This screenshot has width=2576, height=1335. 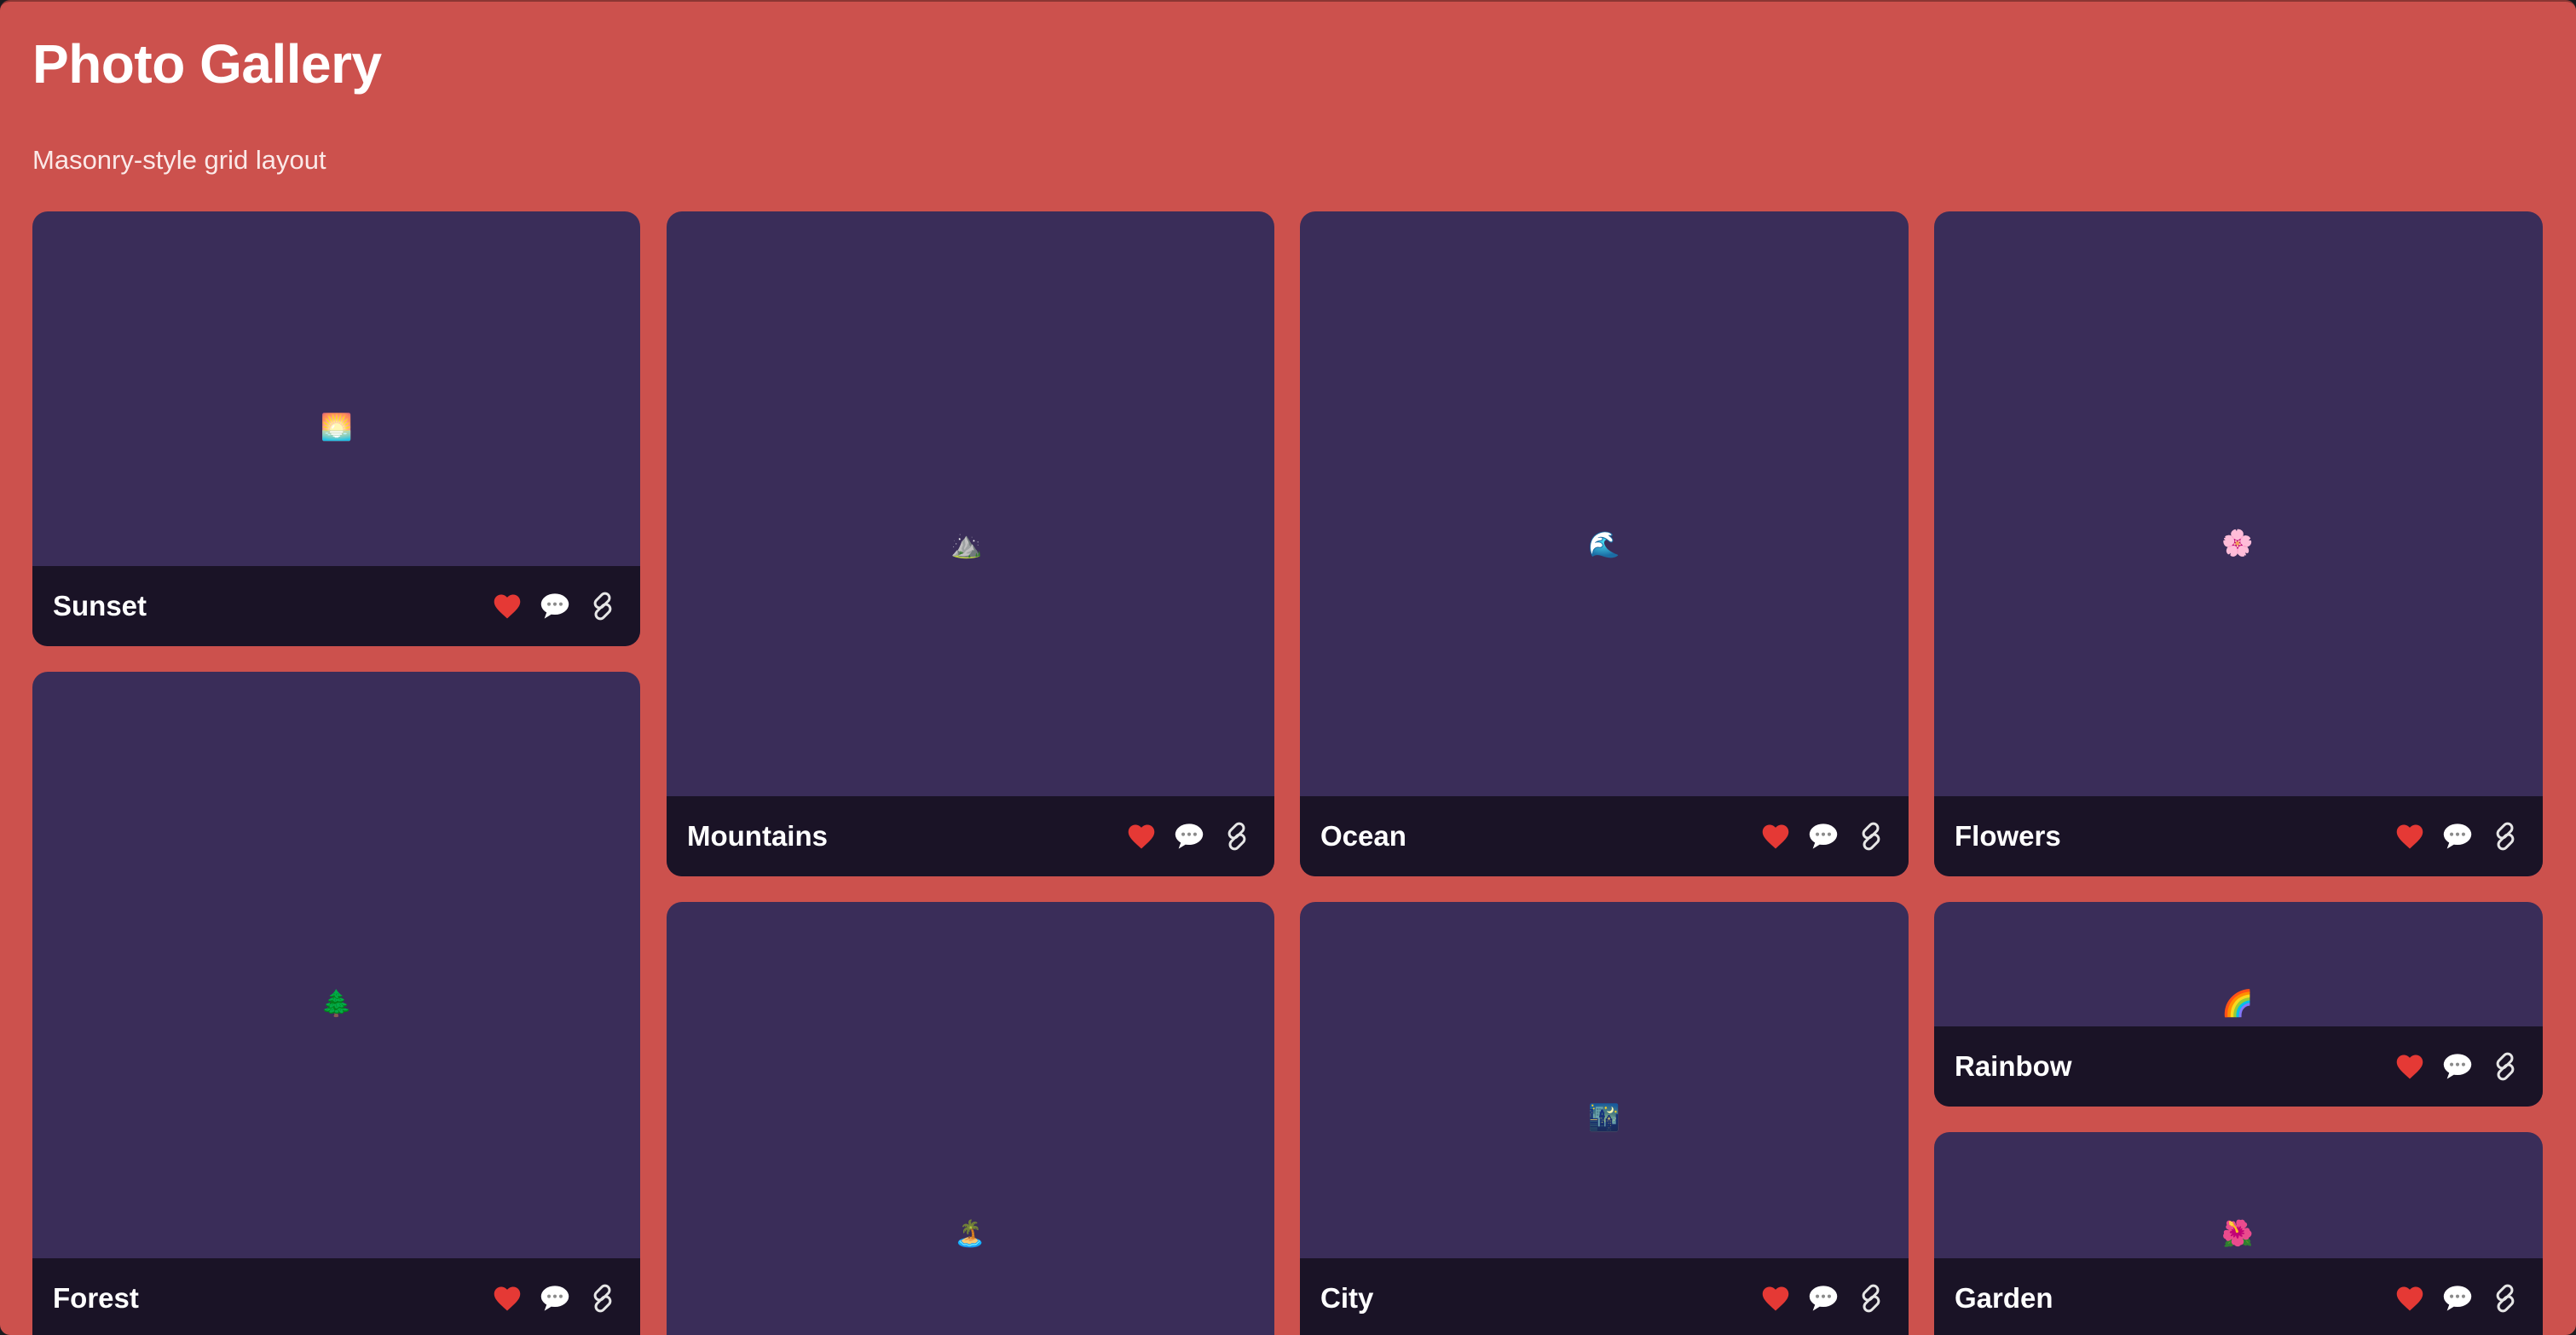 What do you see at coordinates (966, 545) in the screenshot?
I see `mountain-icon: ⛰️` at bounding box center [966, 545].